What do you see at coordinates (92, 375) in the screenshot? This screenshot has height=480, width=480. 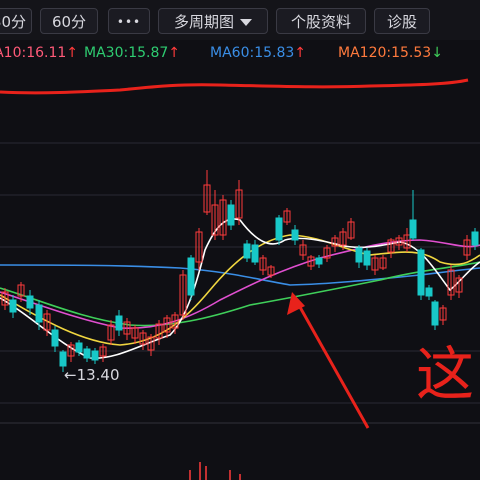 I see `low-price-label: ←13.40` at bounding box center [92, 375].